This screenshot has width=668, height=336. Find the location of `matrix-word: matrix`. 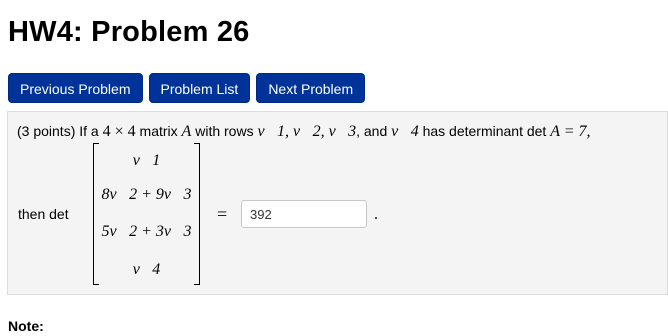

matrix-word: matrix is located at coordinates (158, 131).